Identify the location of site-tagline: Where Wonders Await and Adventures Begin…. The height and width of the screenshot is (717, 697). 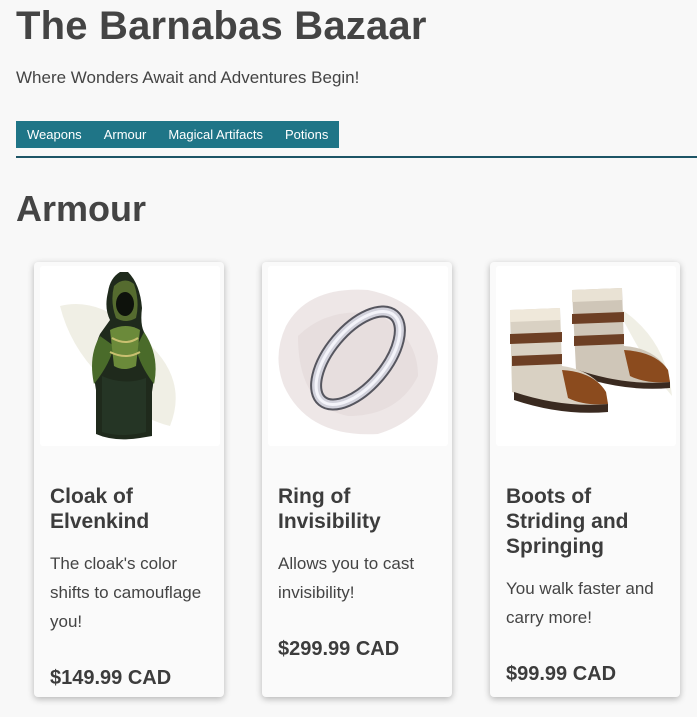
(188, 77).